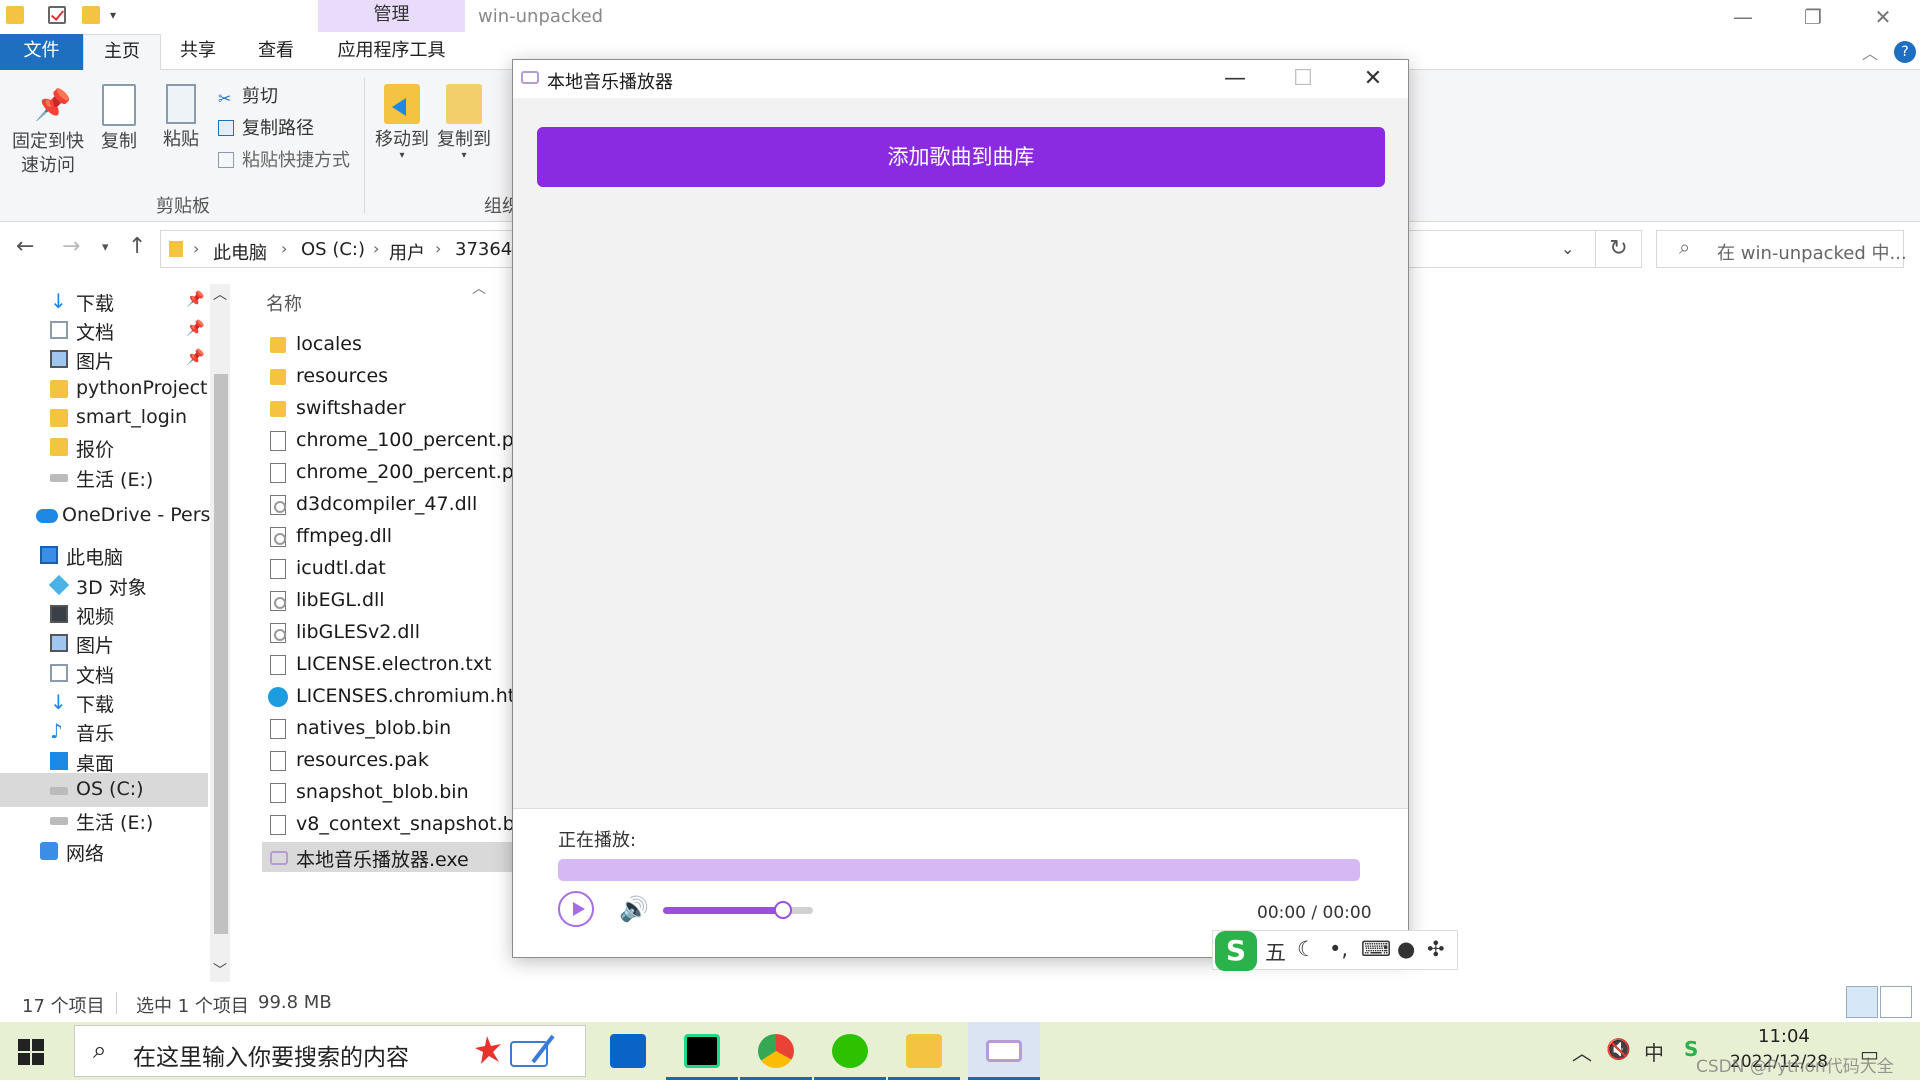 The height and width of the screenshot is (1080, 1920). Describe the element at coordinates (402, 122) in the screenshot. I see `move-to-button: 移动到 ▾` at that location.